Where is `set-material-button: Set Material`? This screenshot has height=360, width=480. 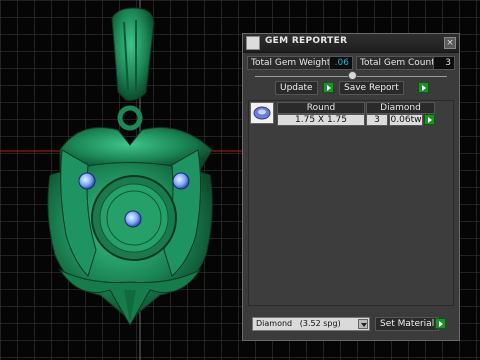 set-material-button: Set Material is located at coordinates (407, 324).